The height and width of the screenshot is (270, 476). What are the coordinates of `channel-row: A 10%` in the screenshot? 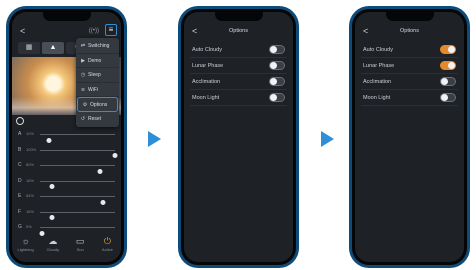 It's located at (66, 136).